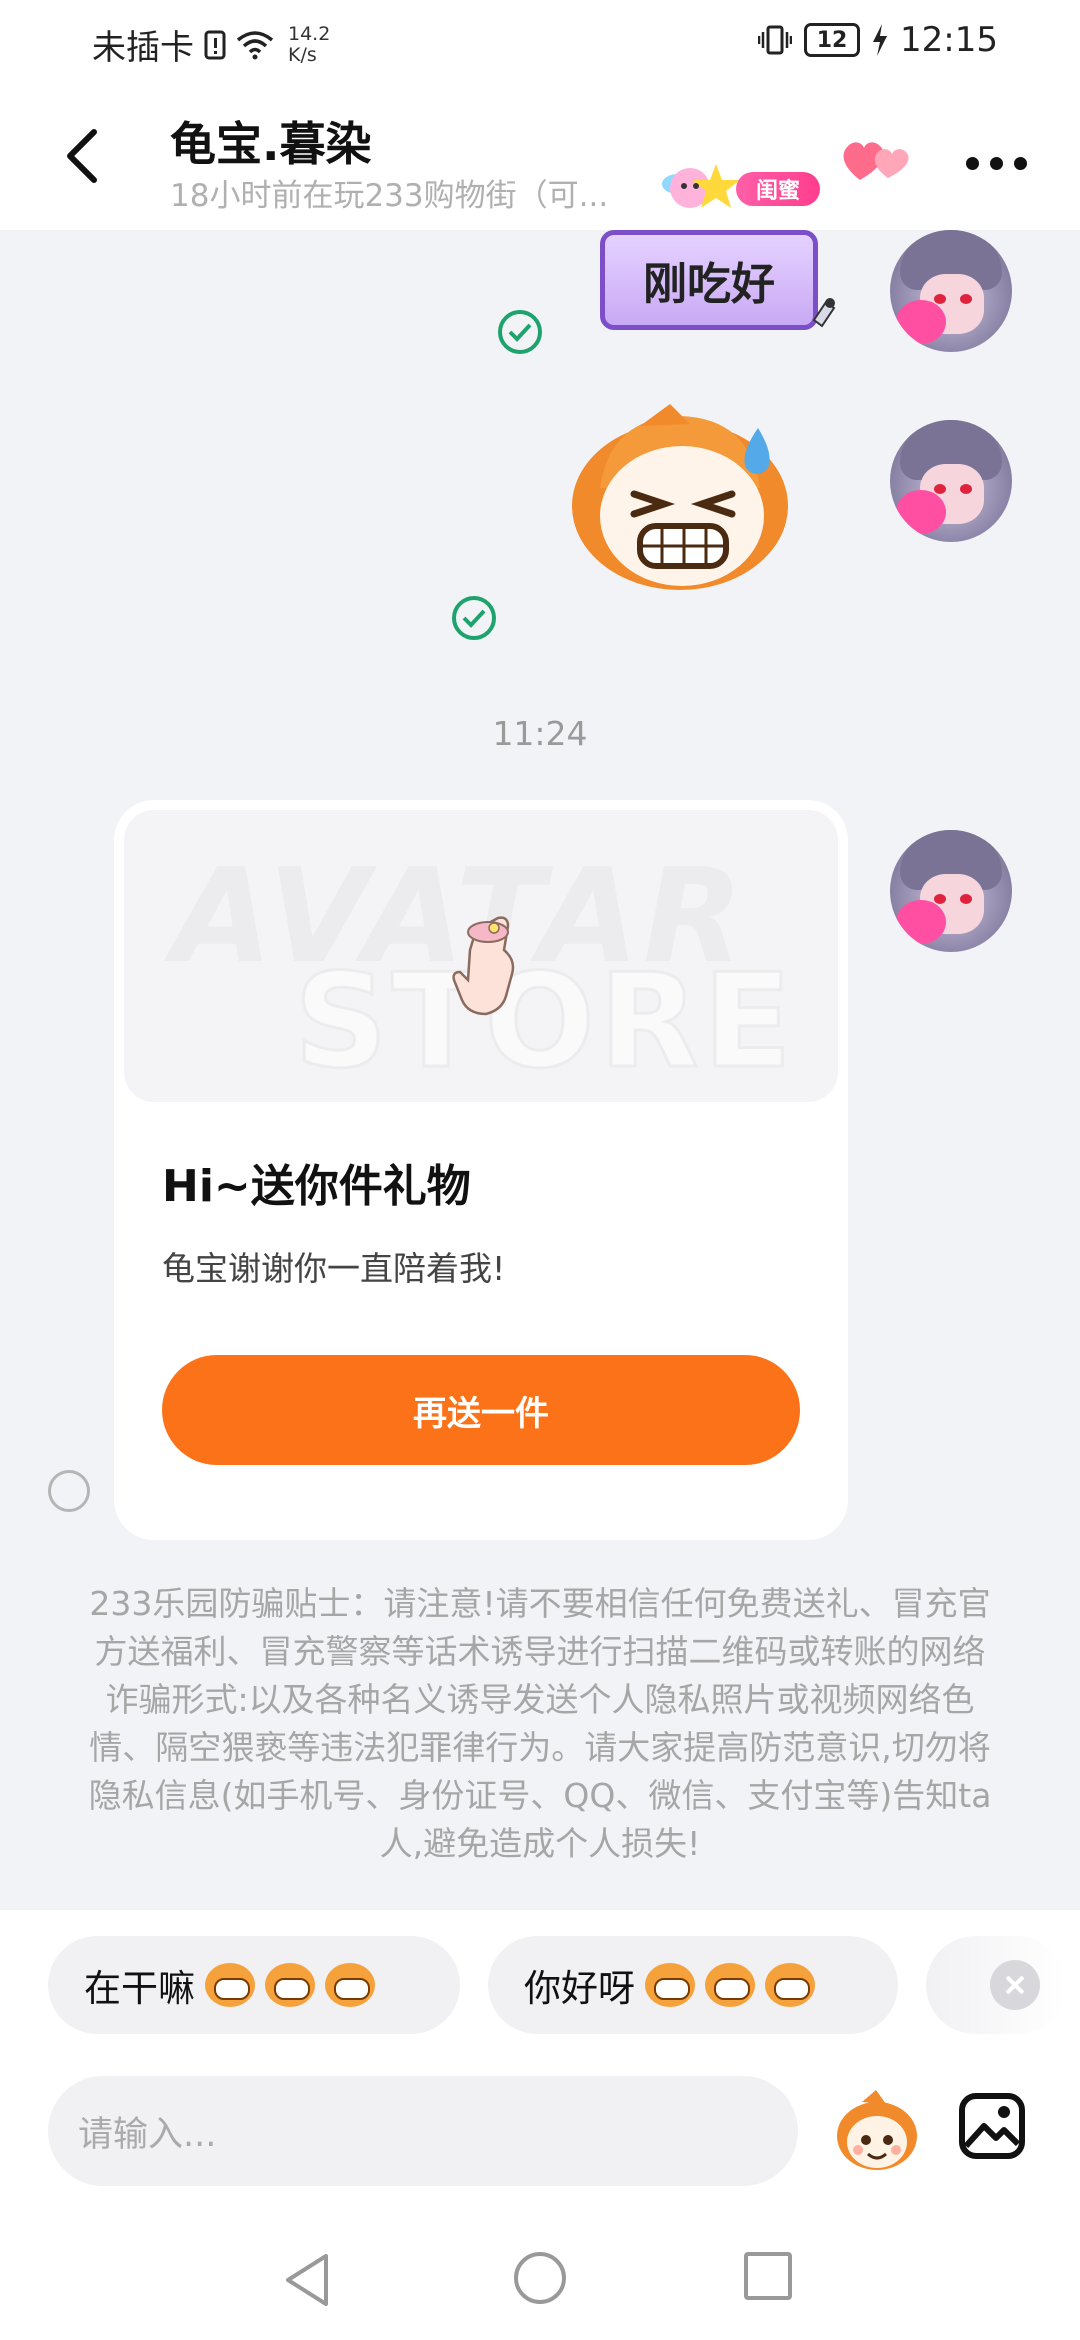 The height and width of the screenshot is (2340, 1080). I want to click on contact-name: 龟宝.暮染, so click(270, 141).